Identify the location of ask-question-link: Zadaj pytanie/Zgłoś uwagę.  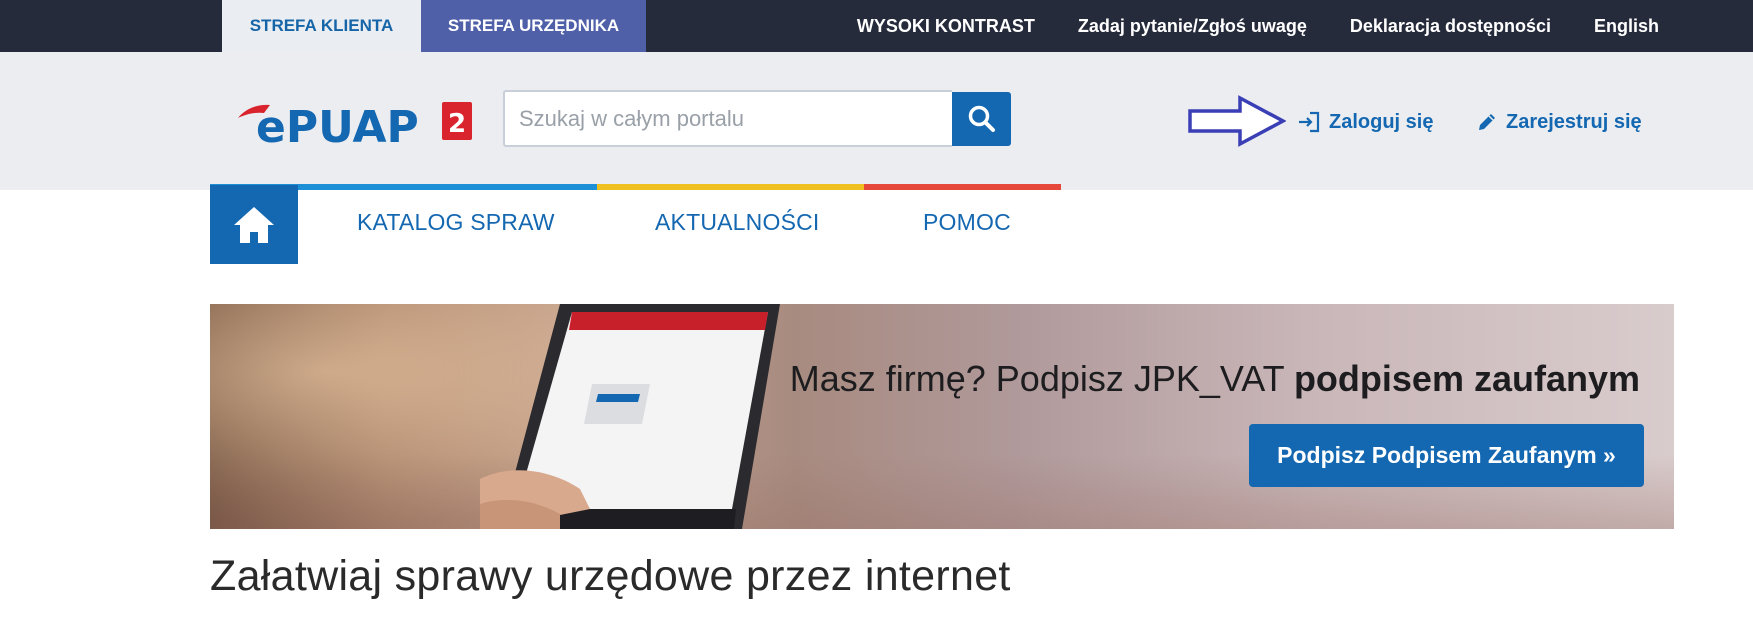
(1192, 26).